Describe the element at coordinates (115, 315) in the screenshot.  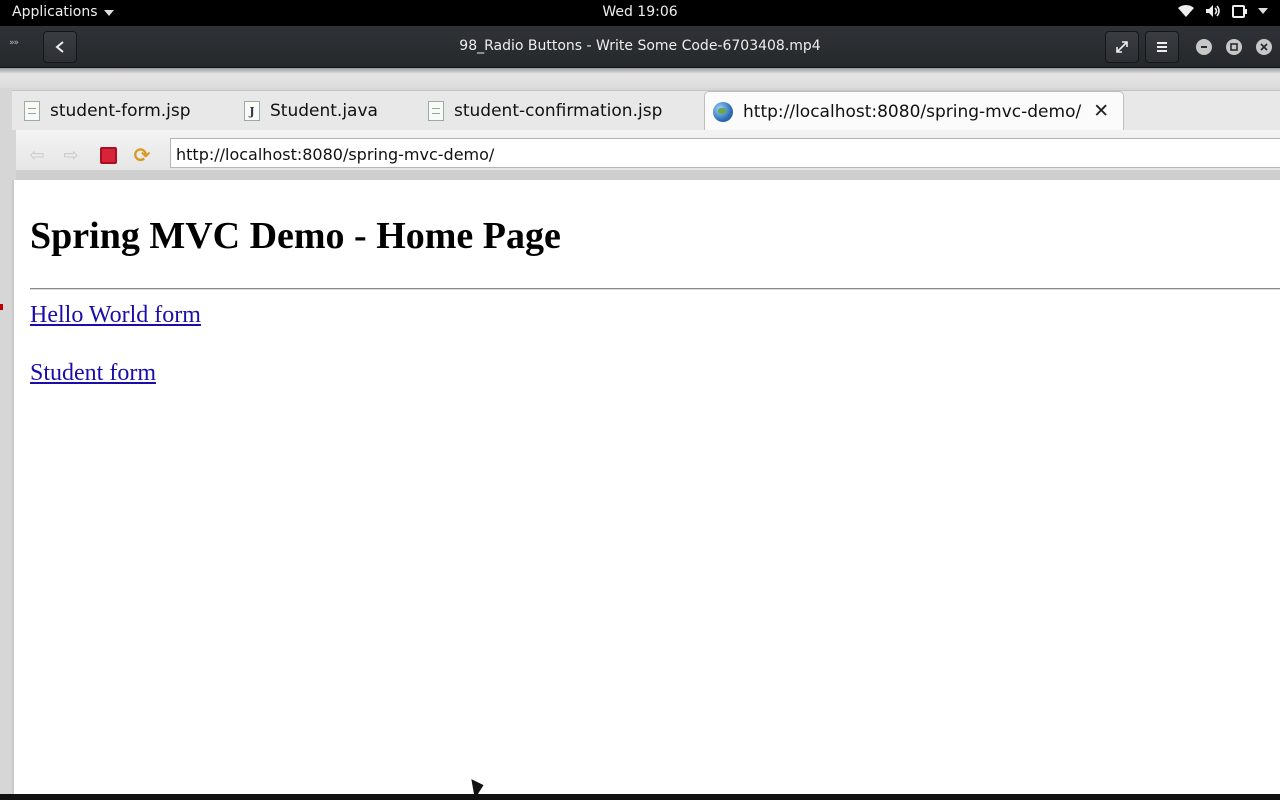
I see `hello-world-form-link: Hello World form` at that location.